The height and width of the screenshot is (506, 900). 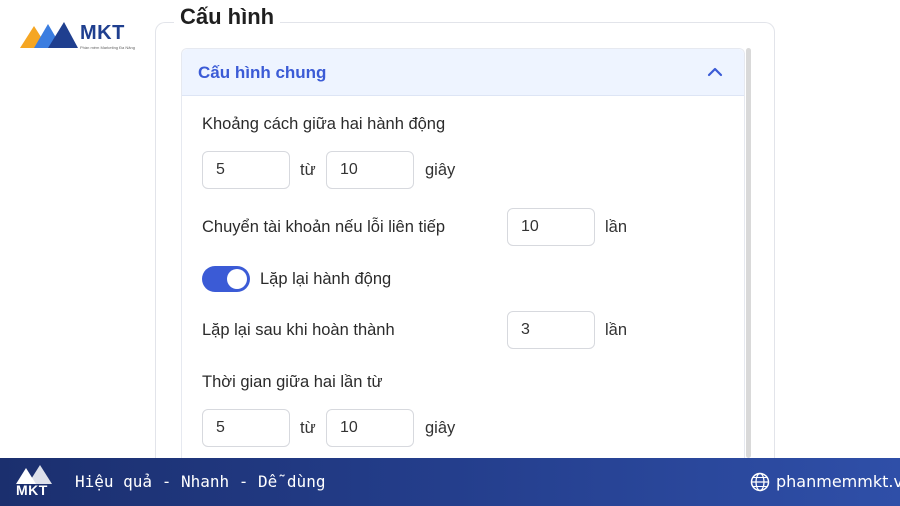 I want to click on footer-slogan: Hiệu quả - Nhanh - Dễ dùng, so click(x=200, y=481).